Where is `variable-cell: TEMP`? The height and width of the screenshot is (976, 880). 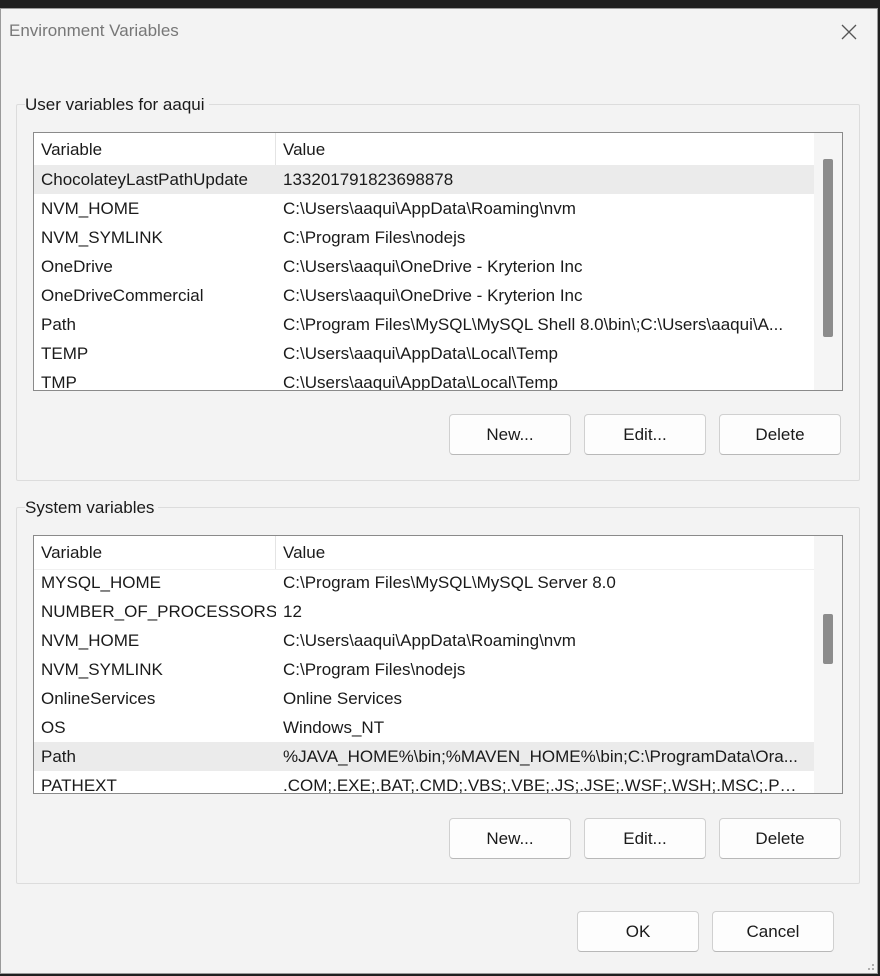
variable-cell: TEMP is located at coordinates (65, 353).